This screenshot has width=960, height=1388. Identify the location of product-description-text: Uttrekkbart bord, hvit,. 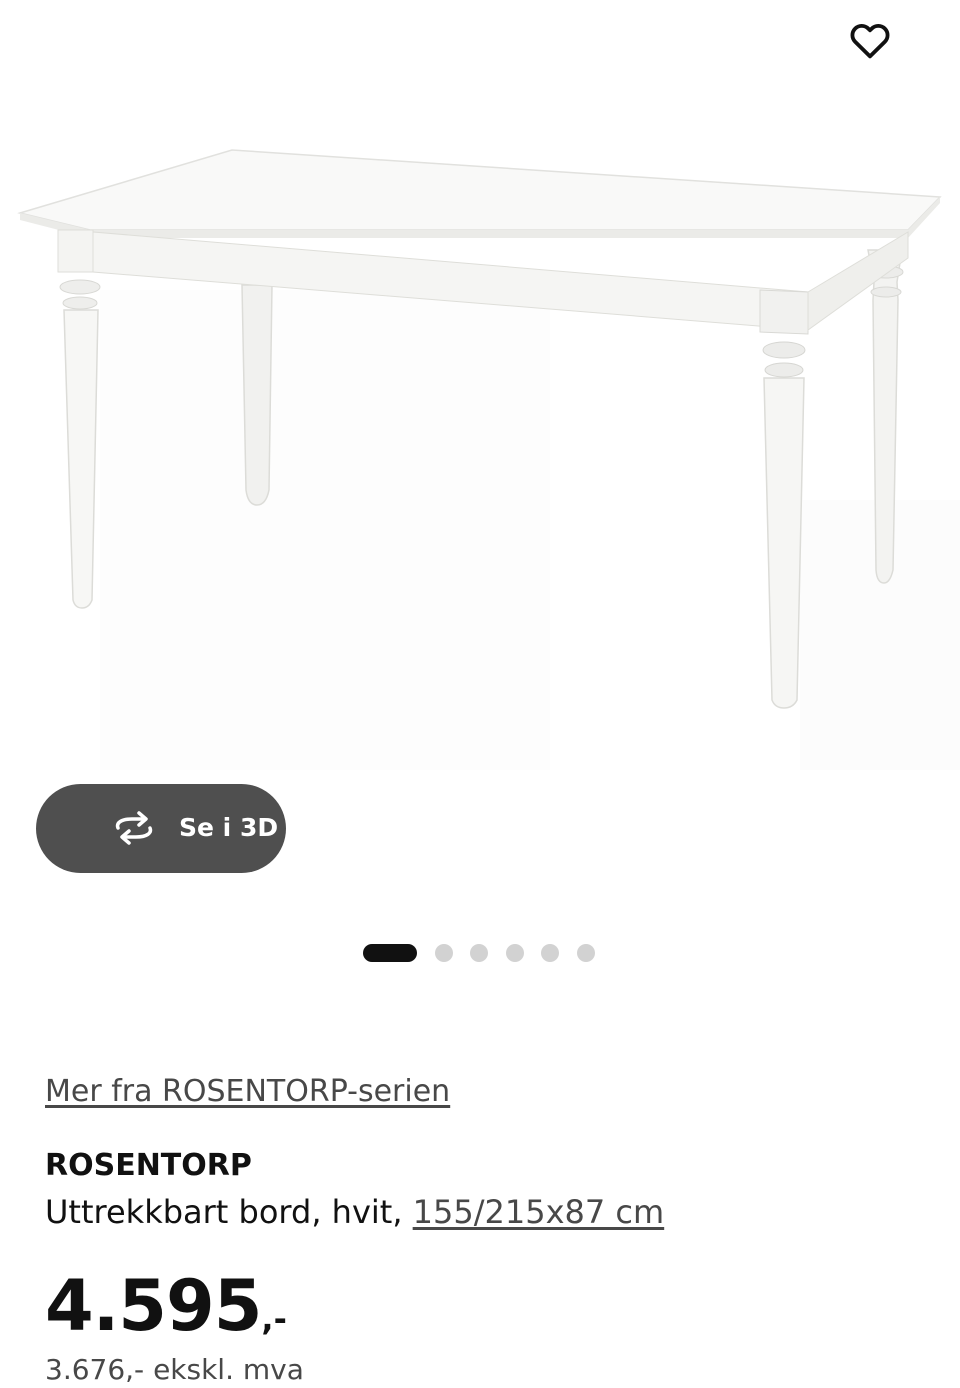
(229, 1212).